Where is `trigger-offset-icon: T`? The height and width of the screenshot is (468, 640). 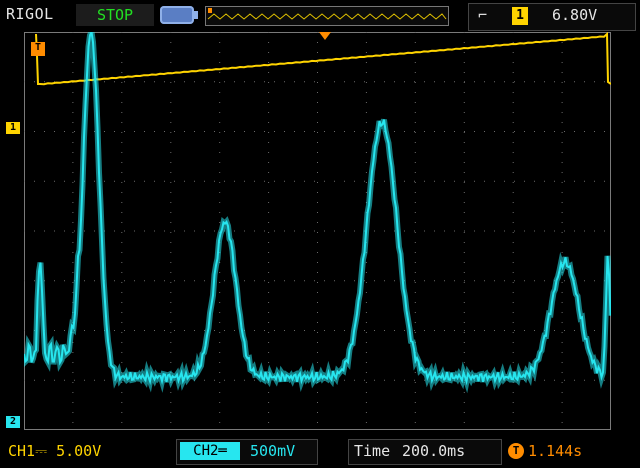
trigger-offset-icon: T is located at coordinates (516, 451).